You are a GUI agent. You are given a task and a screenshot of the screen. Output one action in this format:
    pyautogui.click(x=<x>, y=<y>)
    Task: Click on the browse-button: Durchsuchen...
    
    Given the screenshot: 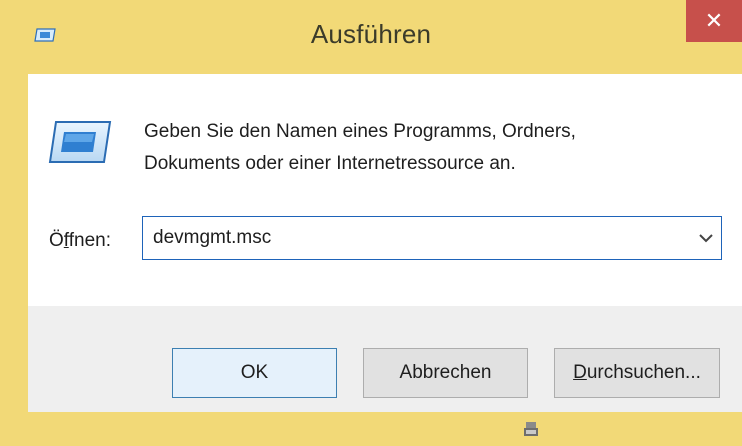 What is the action you would take?
    pyautogui.click(x=637, y=373)
    